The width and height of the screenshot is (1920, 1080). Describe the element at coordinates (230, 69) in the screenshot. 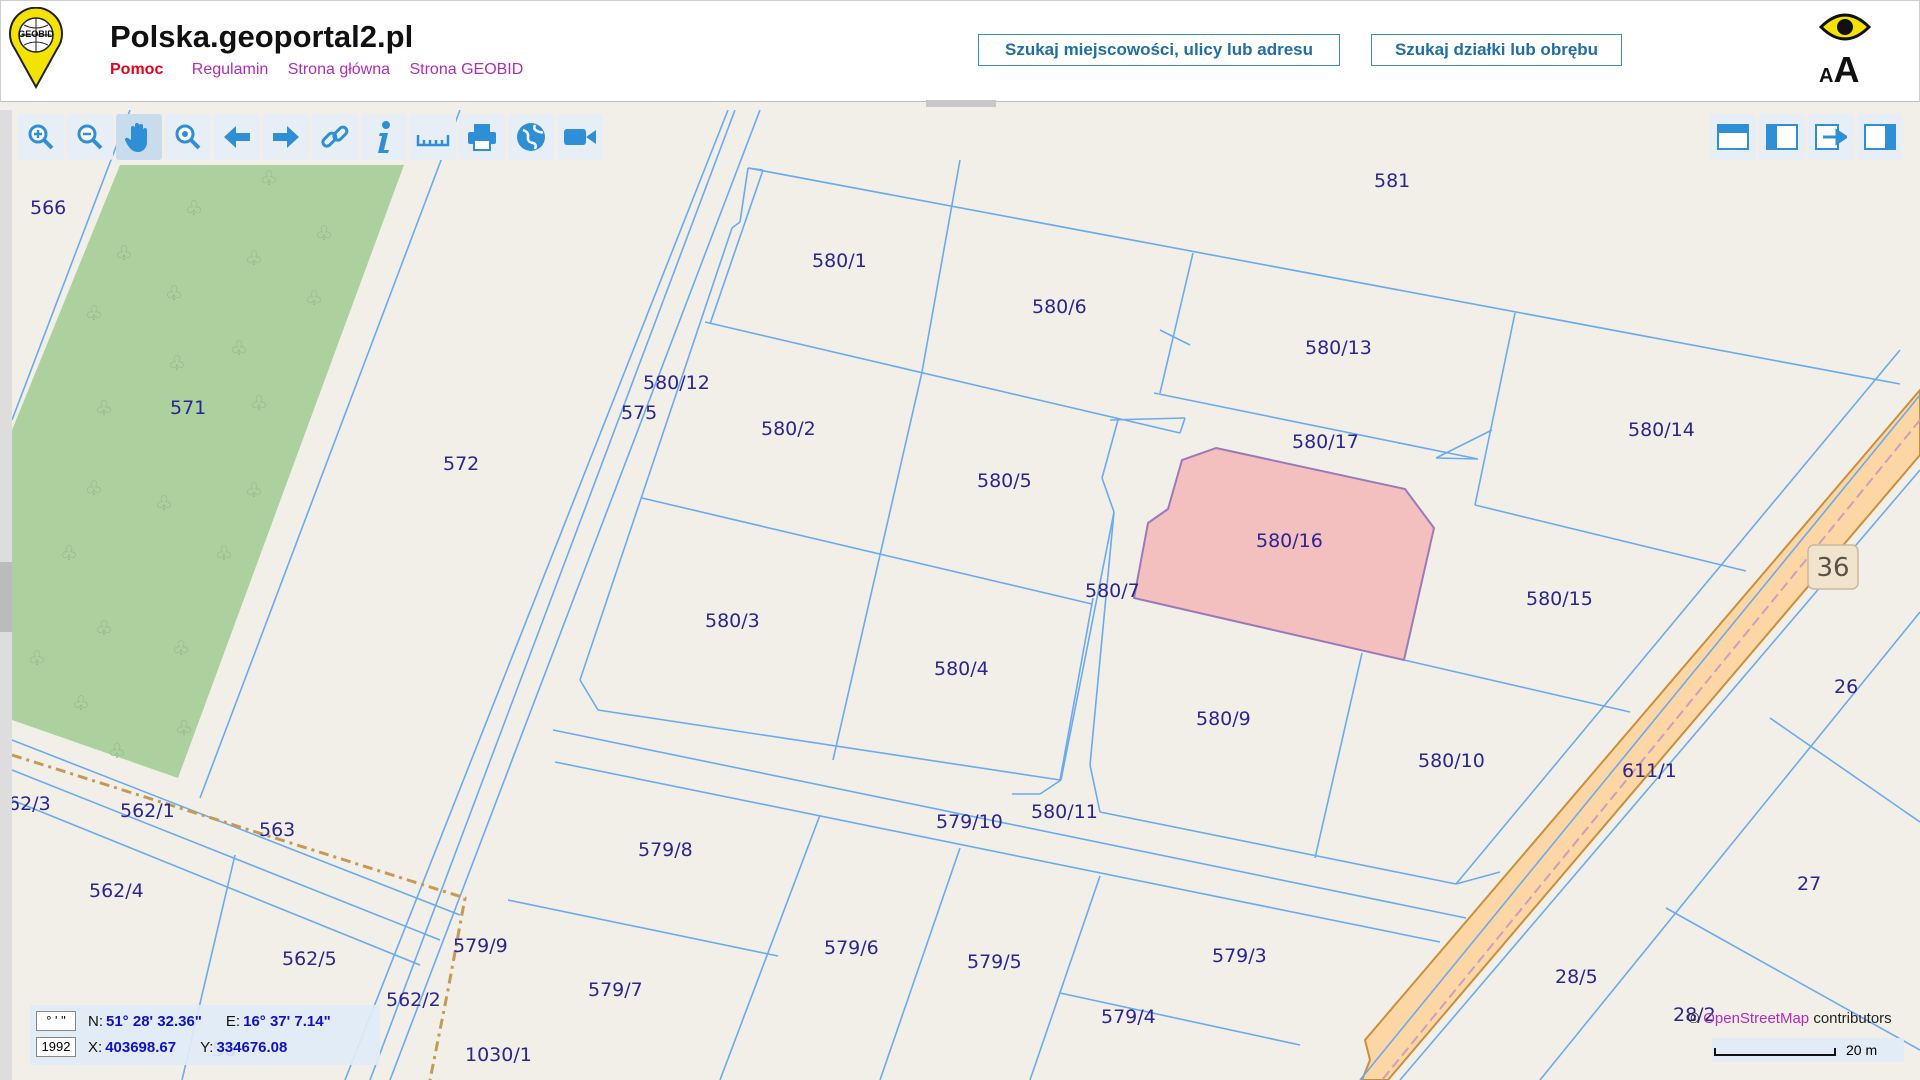

I see `nav-terms: Regulamin` at that location.